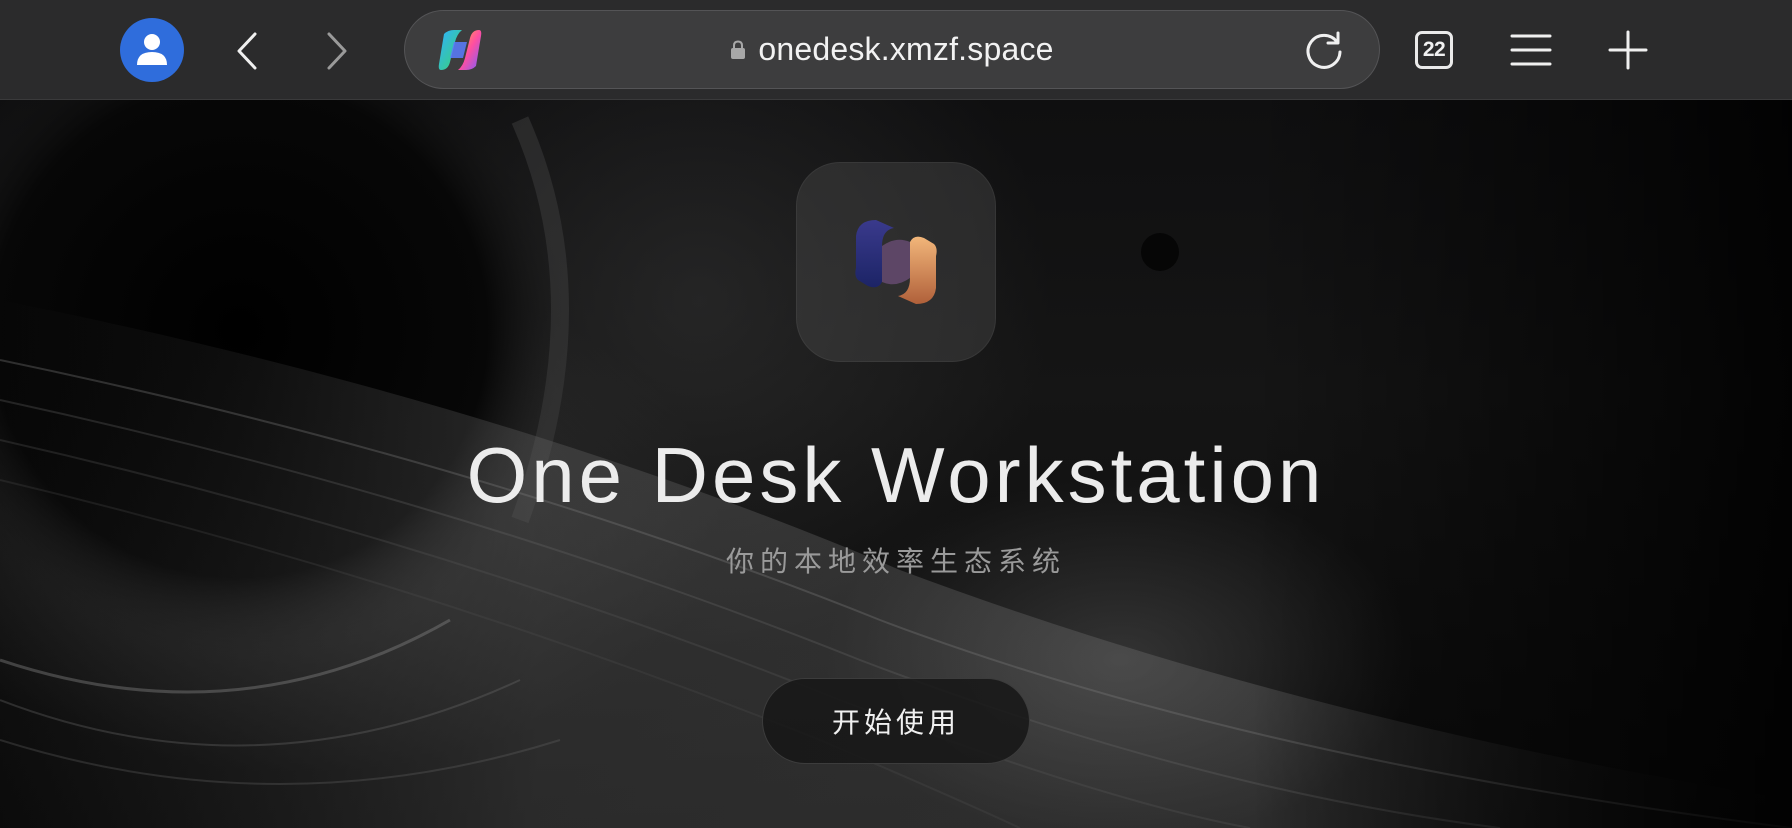  I want to click on address-bar: onedesk.xmzf.space, so click(892, 49).